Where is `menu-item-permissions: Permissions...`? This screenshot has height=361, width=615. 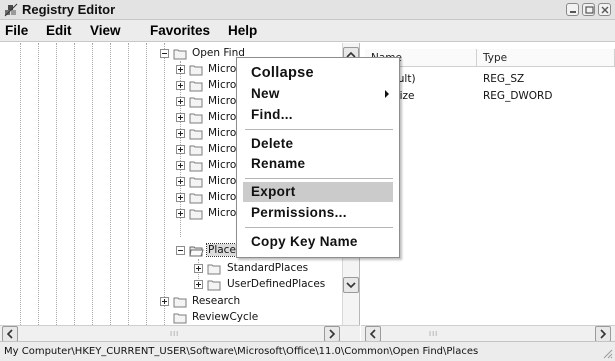
menu-item-permissions: Permissions... is located at coordinates (318, 213).